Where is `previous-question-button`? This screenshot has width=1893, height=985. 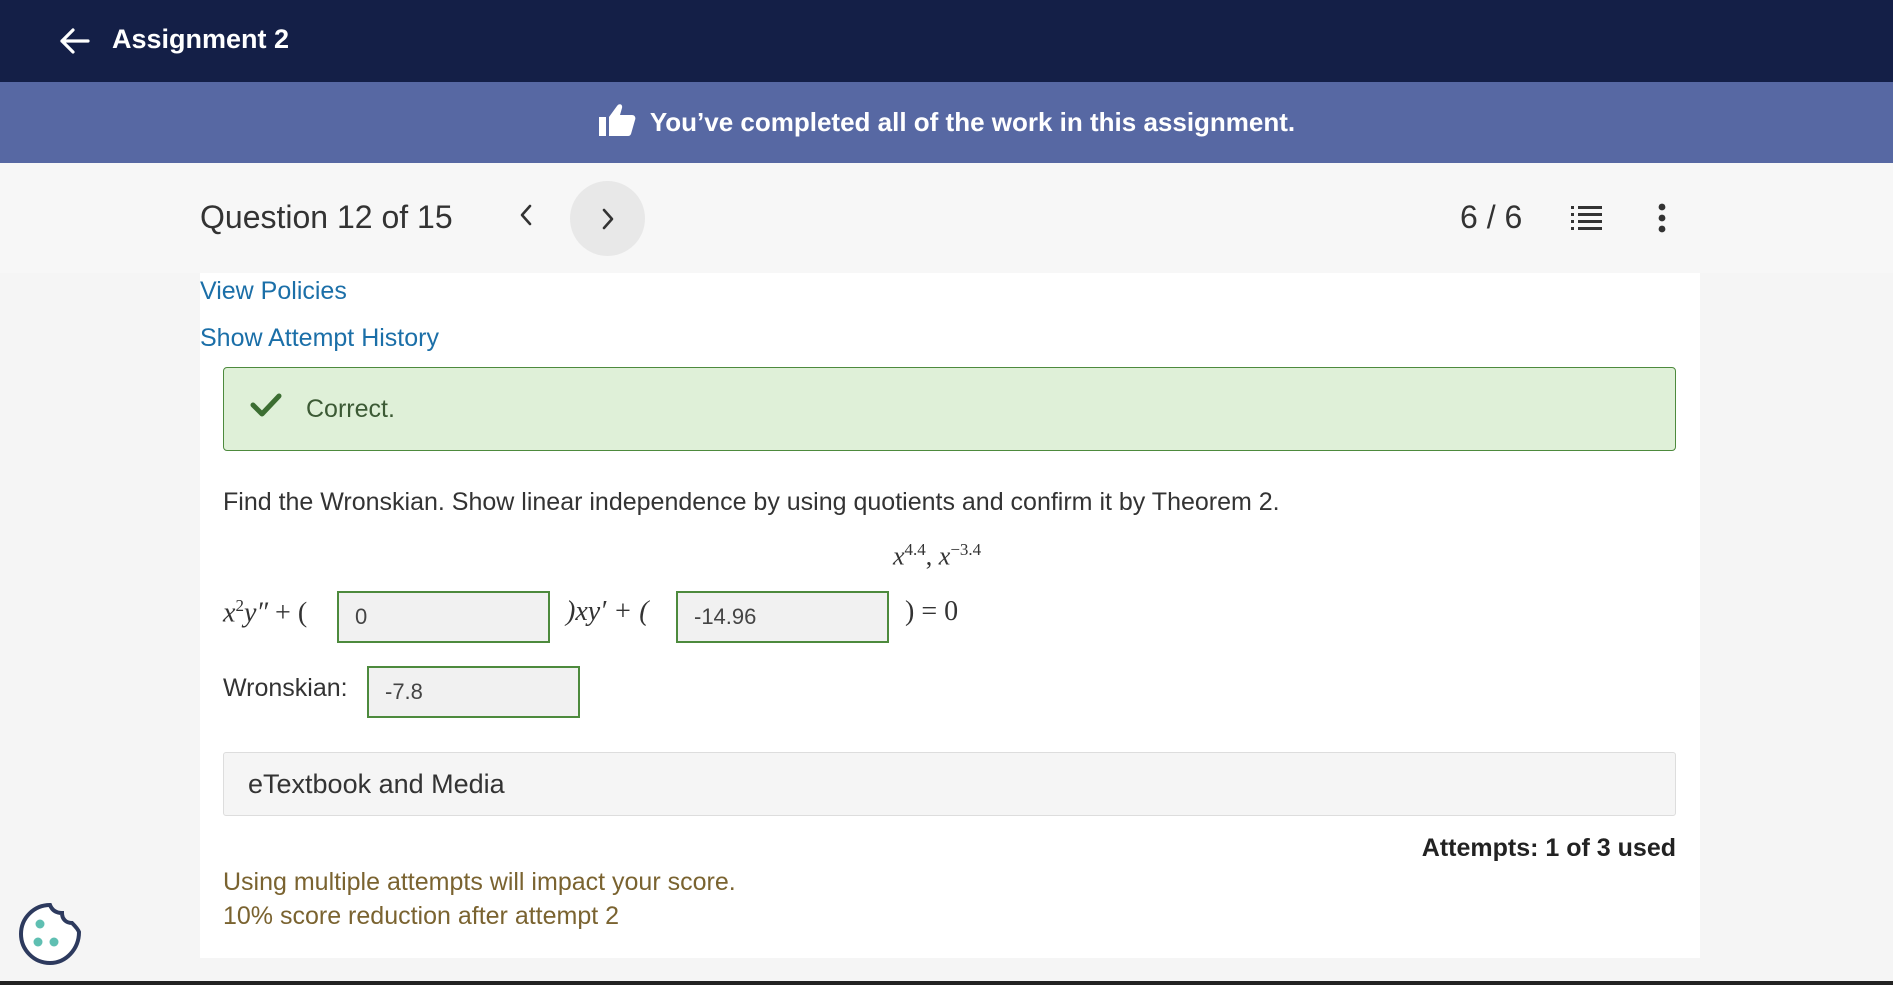
previous-question-button is located at coordinates (526, 215).